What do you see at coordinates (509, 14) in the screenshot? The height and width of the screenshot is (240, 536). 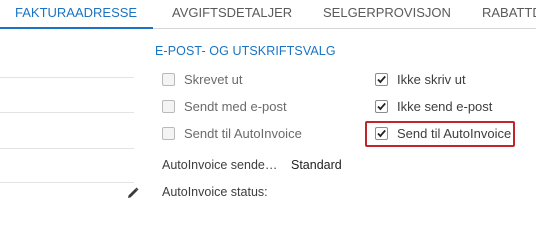 I see `tab-rabattd: RABATTD` at bounding box center [509, 14].